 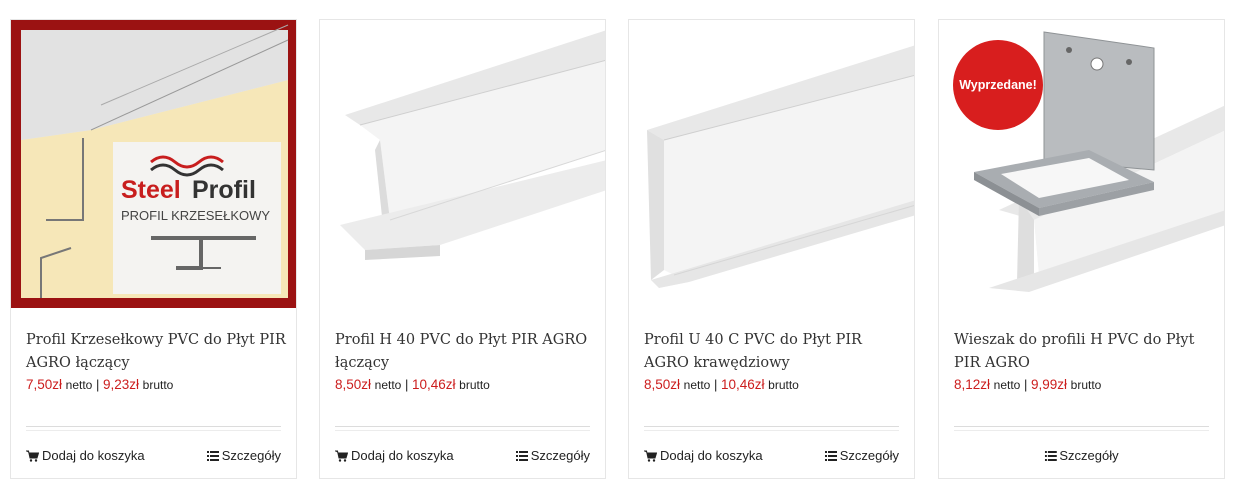 What do you see at coordinates (1049, 384) in the screenshot?
I see `price-gross: 9,99zł` at bounding box center [1049, 384].